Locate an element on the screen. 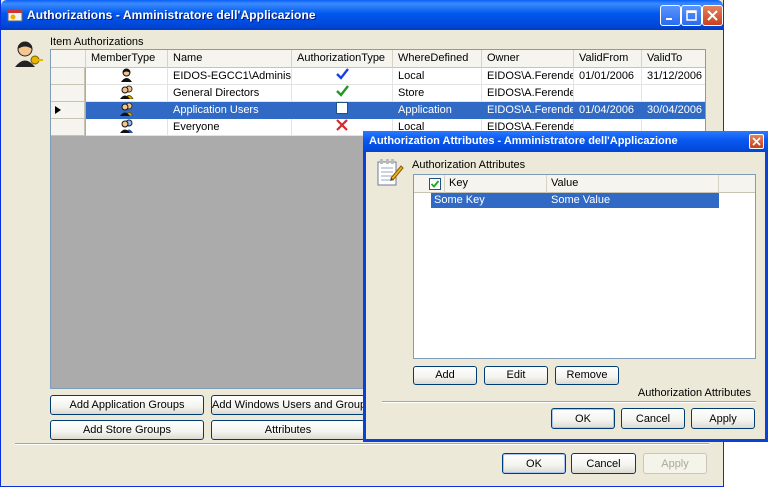  maximize-button is located at coordinates (691, 15).